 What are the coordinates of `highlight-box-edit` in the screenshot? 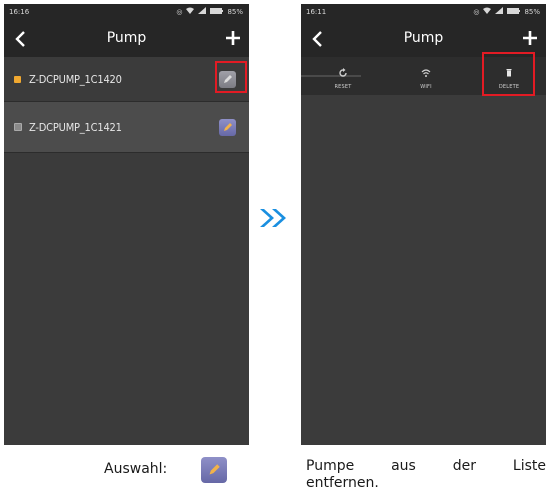 It's located at (231, 77).